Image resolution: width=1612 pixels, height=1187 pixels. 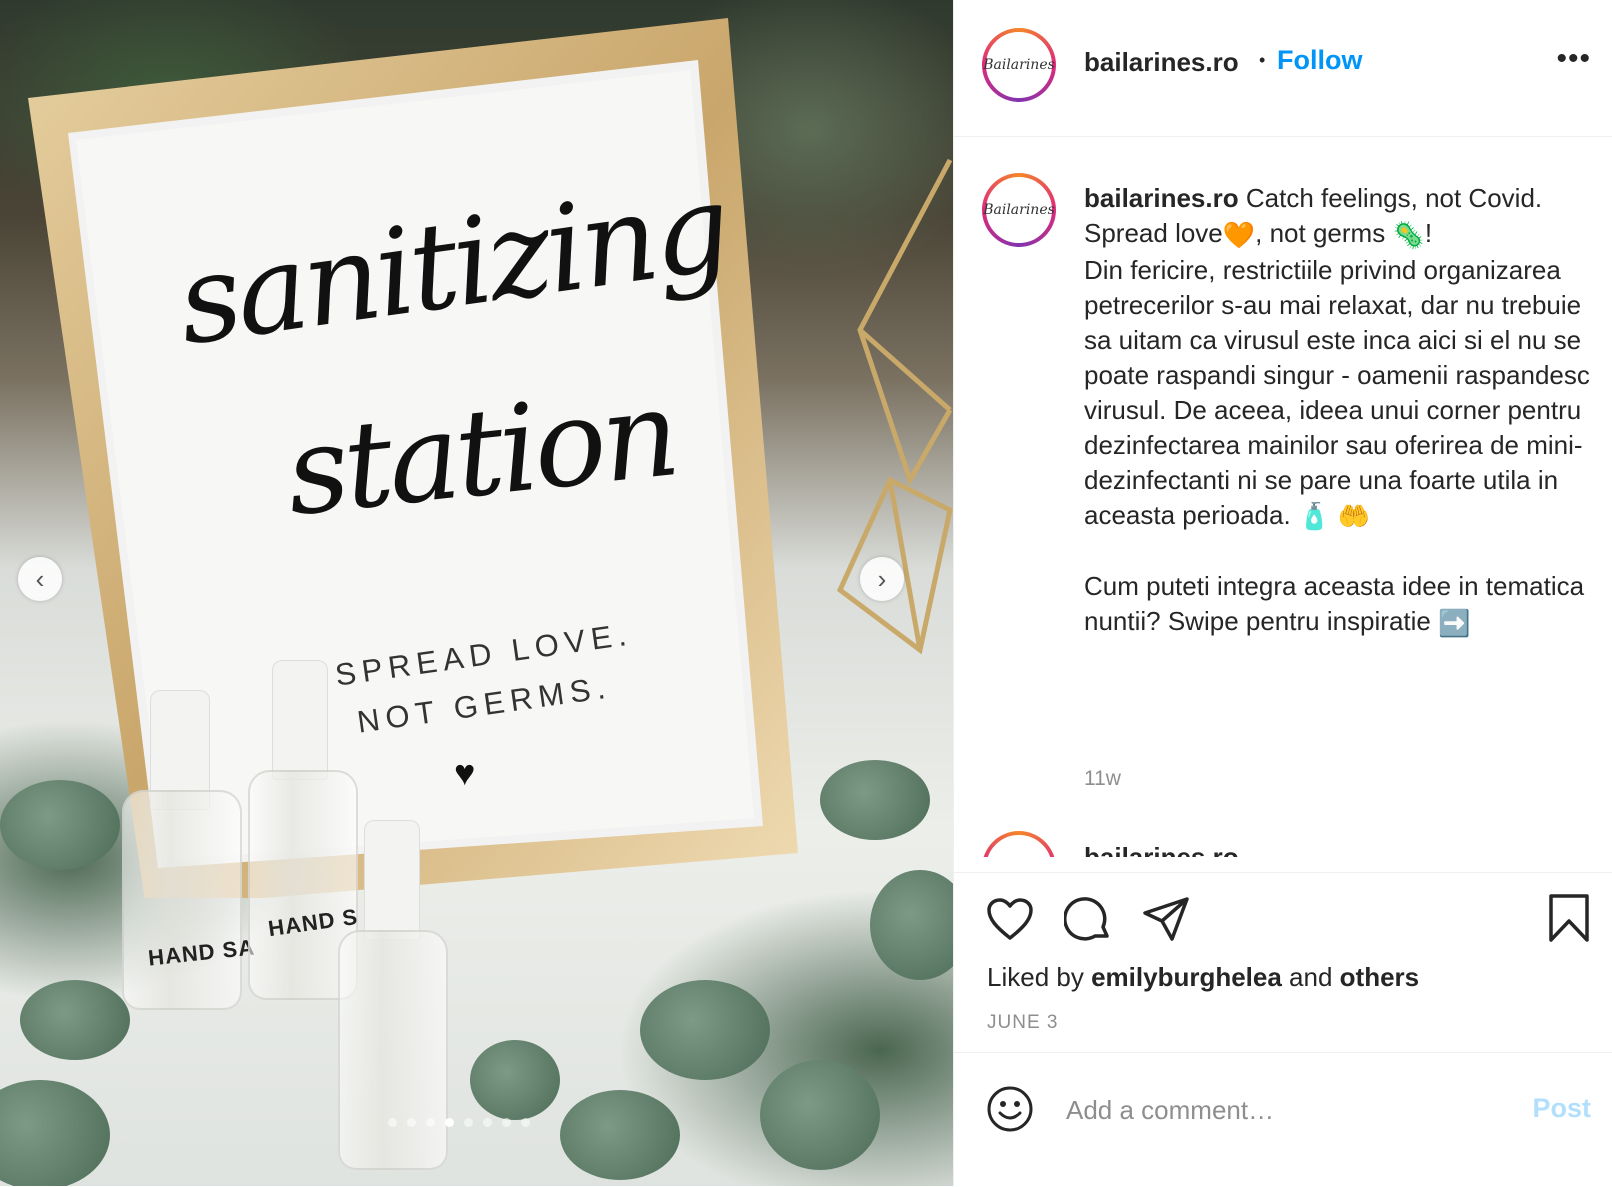 What do you see at coordinates (1161, 849) in the screenshot?
I see `next-comment-username: bailarines.ro` at bounding box center [1161, 849].